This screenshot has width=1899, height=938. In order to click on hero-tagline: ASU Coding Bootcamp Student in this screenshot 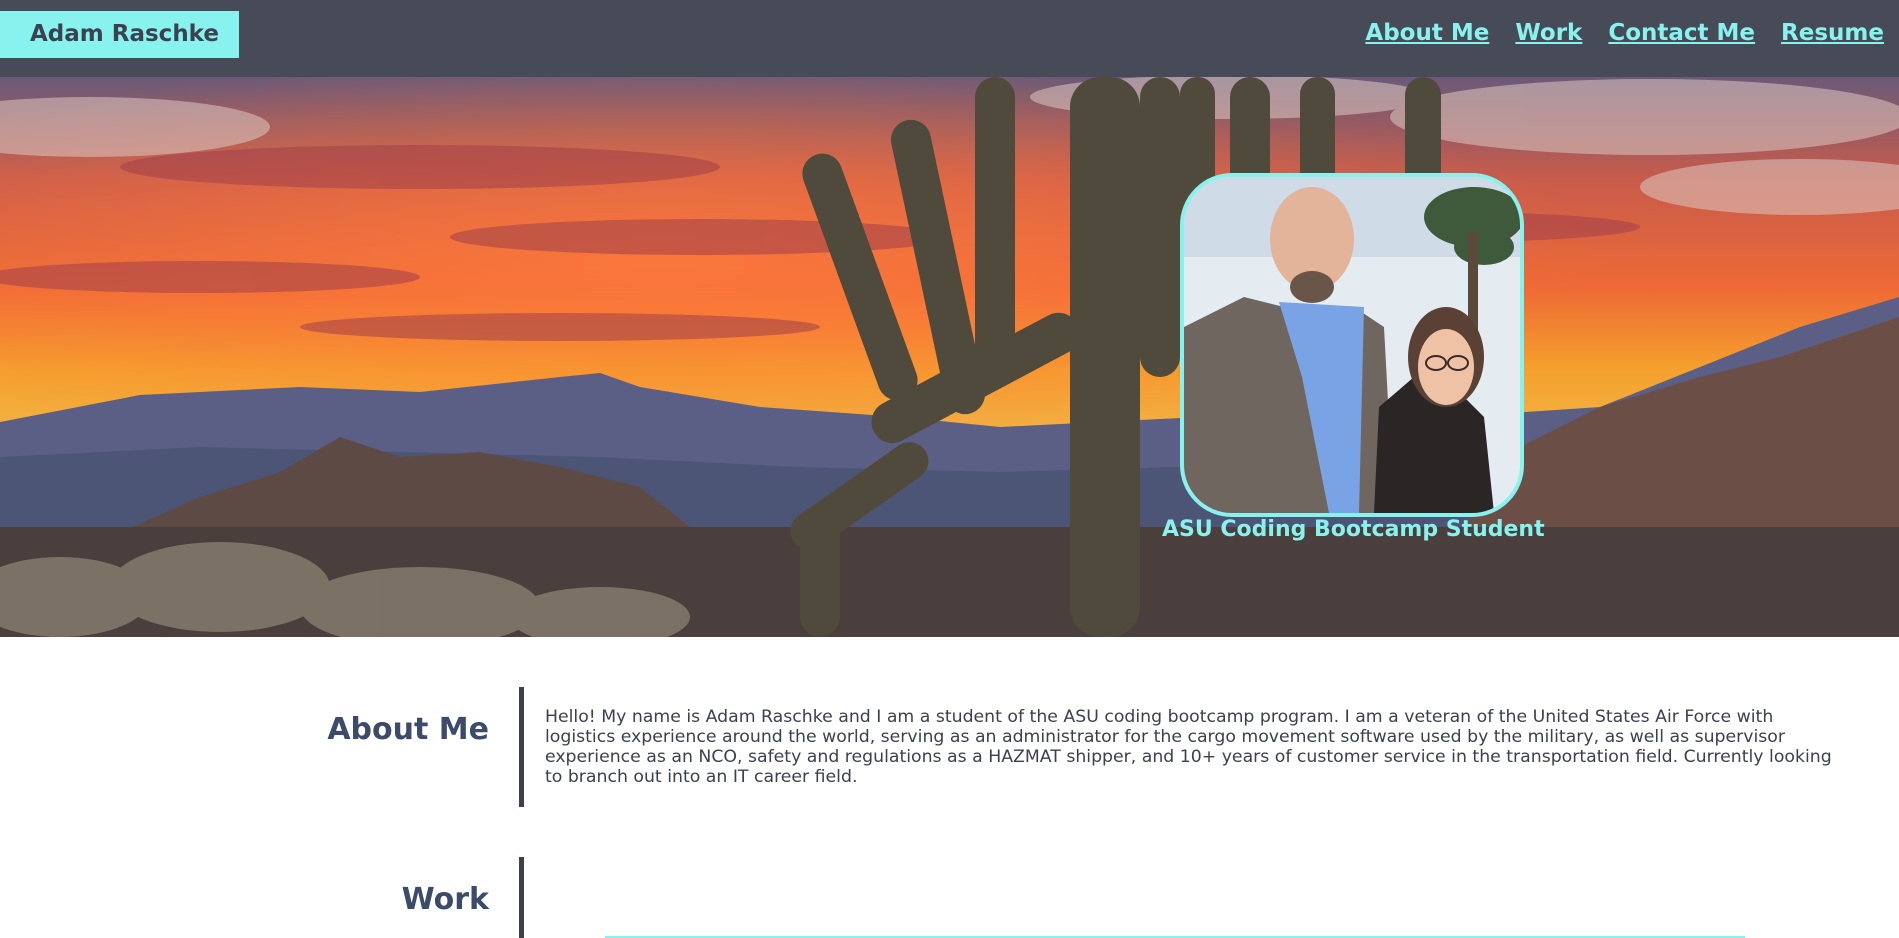, I will do `click(1353, 529)`.